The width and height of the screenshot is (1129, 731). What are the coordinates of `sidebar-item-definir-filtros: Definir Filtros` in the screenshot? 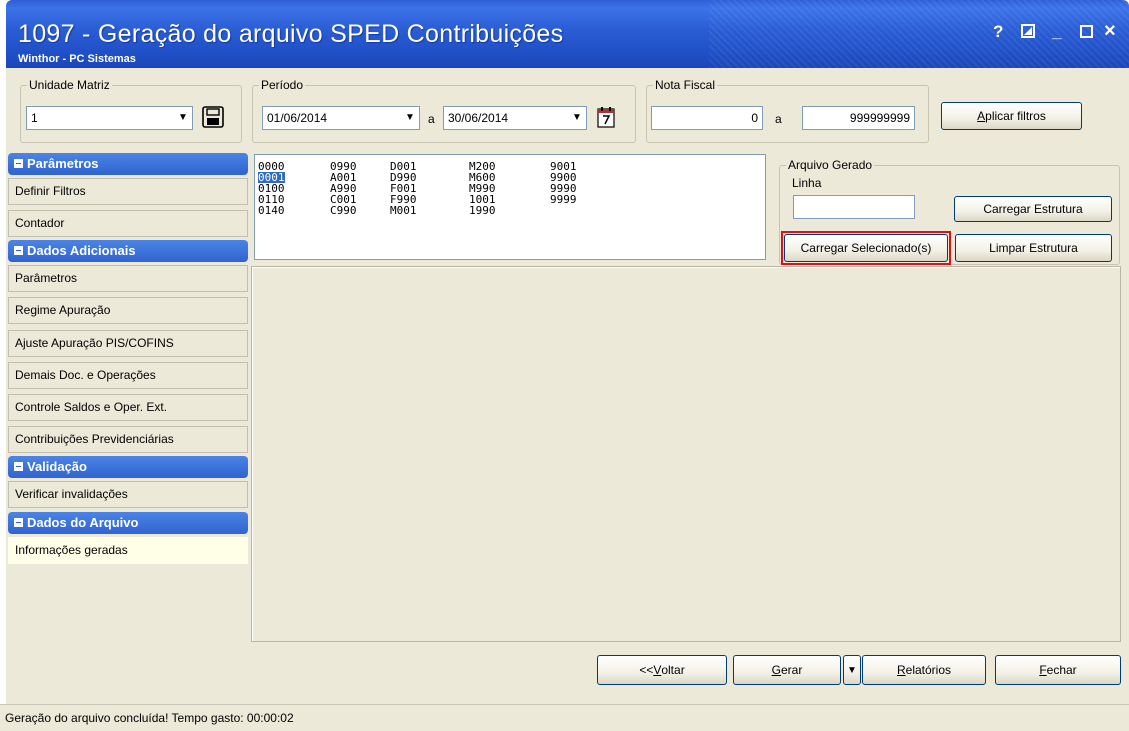 It's located at (128, 191).